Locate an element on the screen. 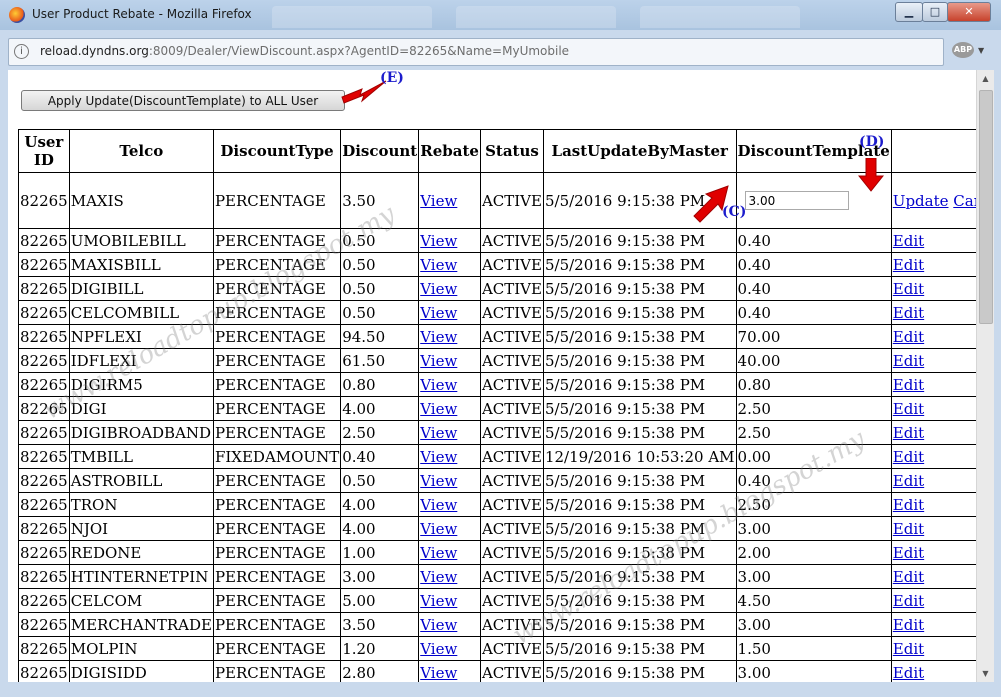 The height and width of the screenshot is (697, 1001). scroll-up-icon: ▲ is located at coordinates (985, 78).